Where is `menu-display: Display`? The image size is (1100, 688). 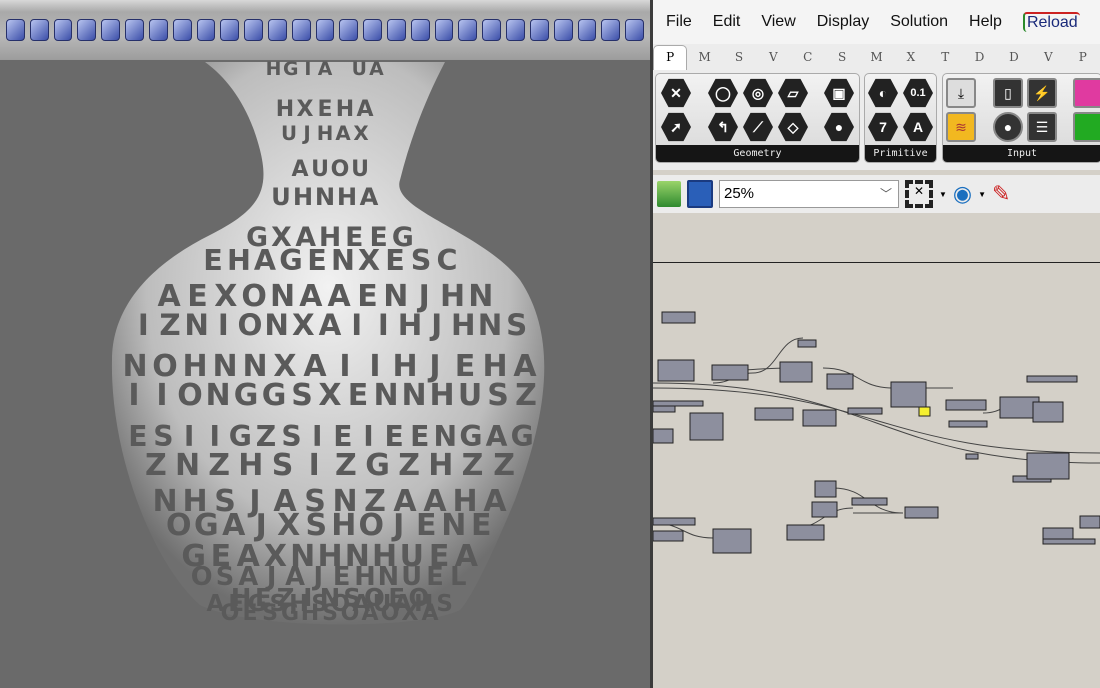 menu-display: Display is located at coordinates (843, 22).